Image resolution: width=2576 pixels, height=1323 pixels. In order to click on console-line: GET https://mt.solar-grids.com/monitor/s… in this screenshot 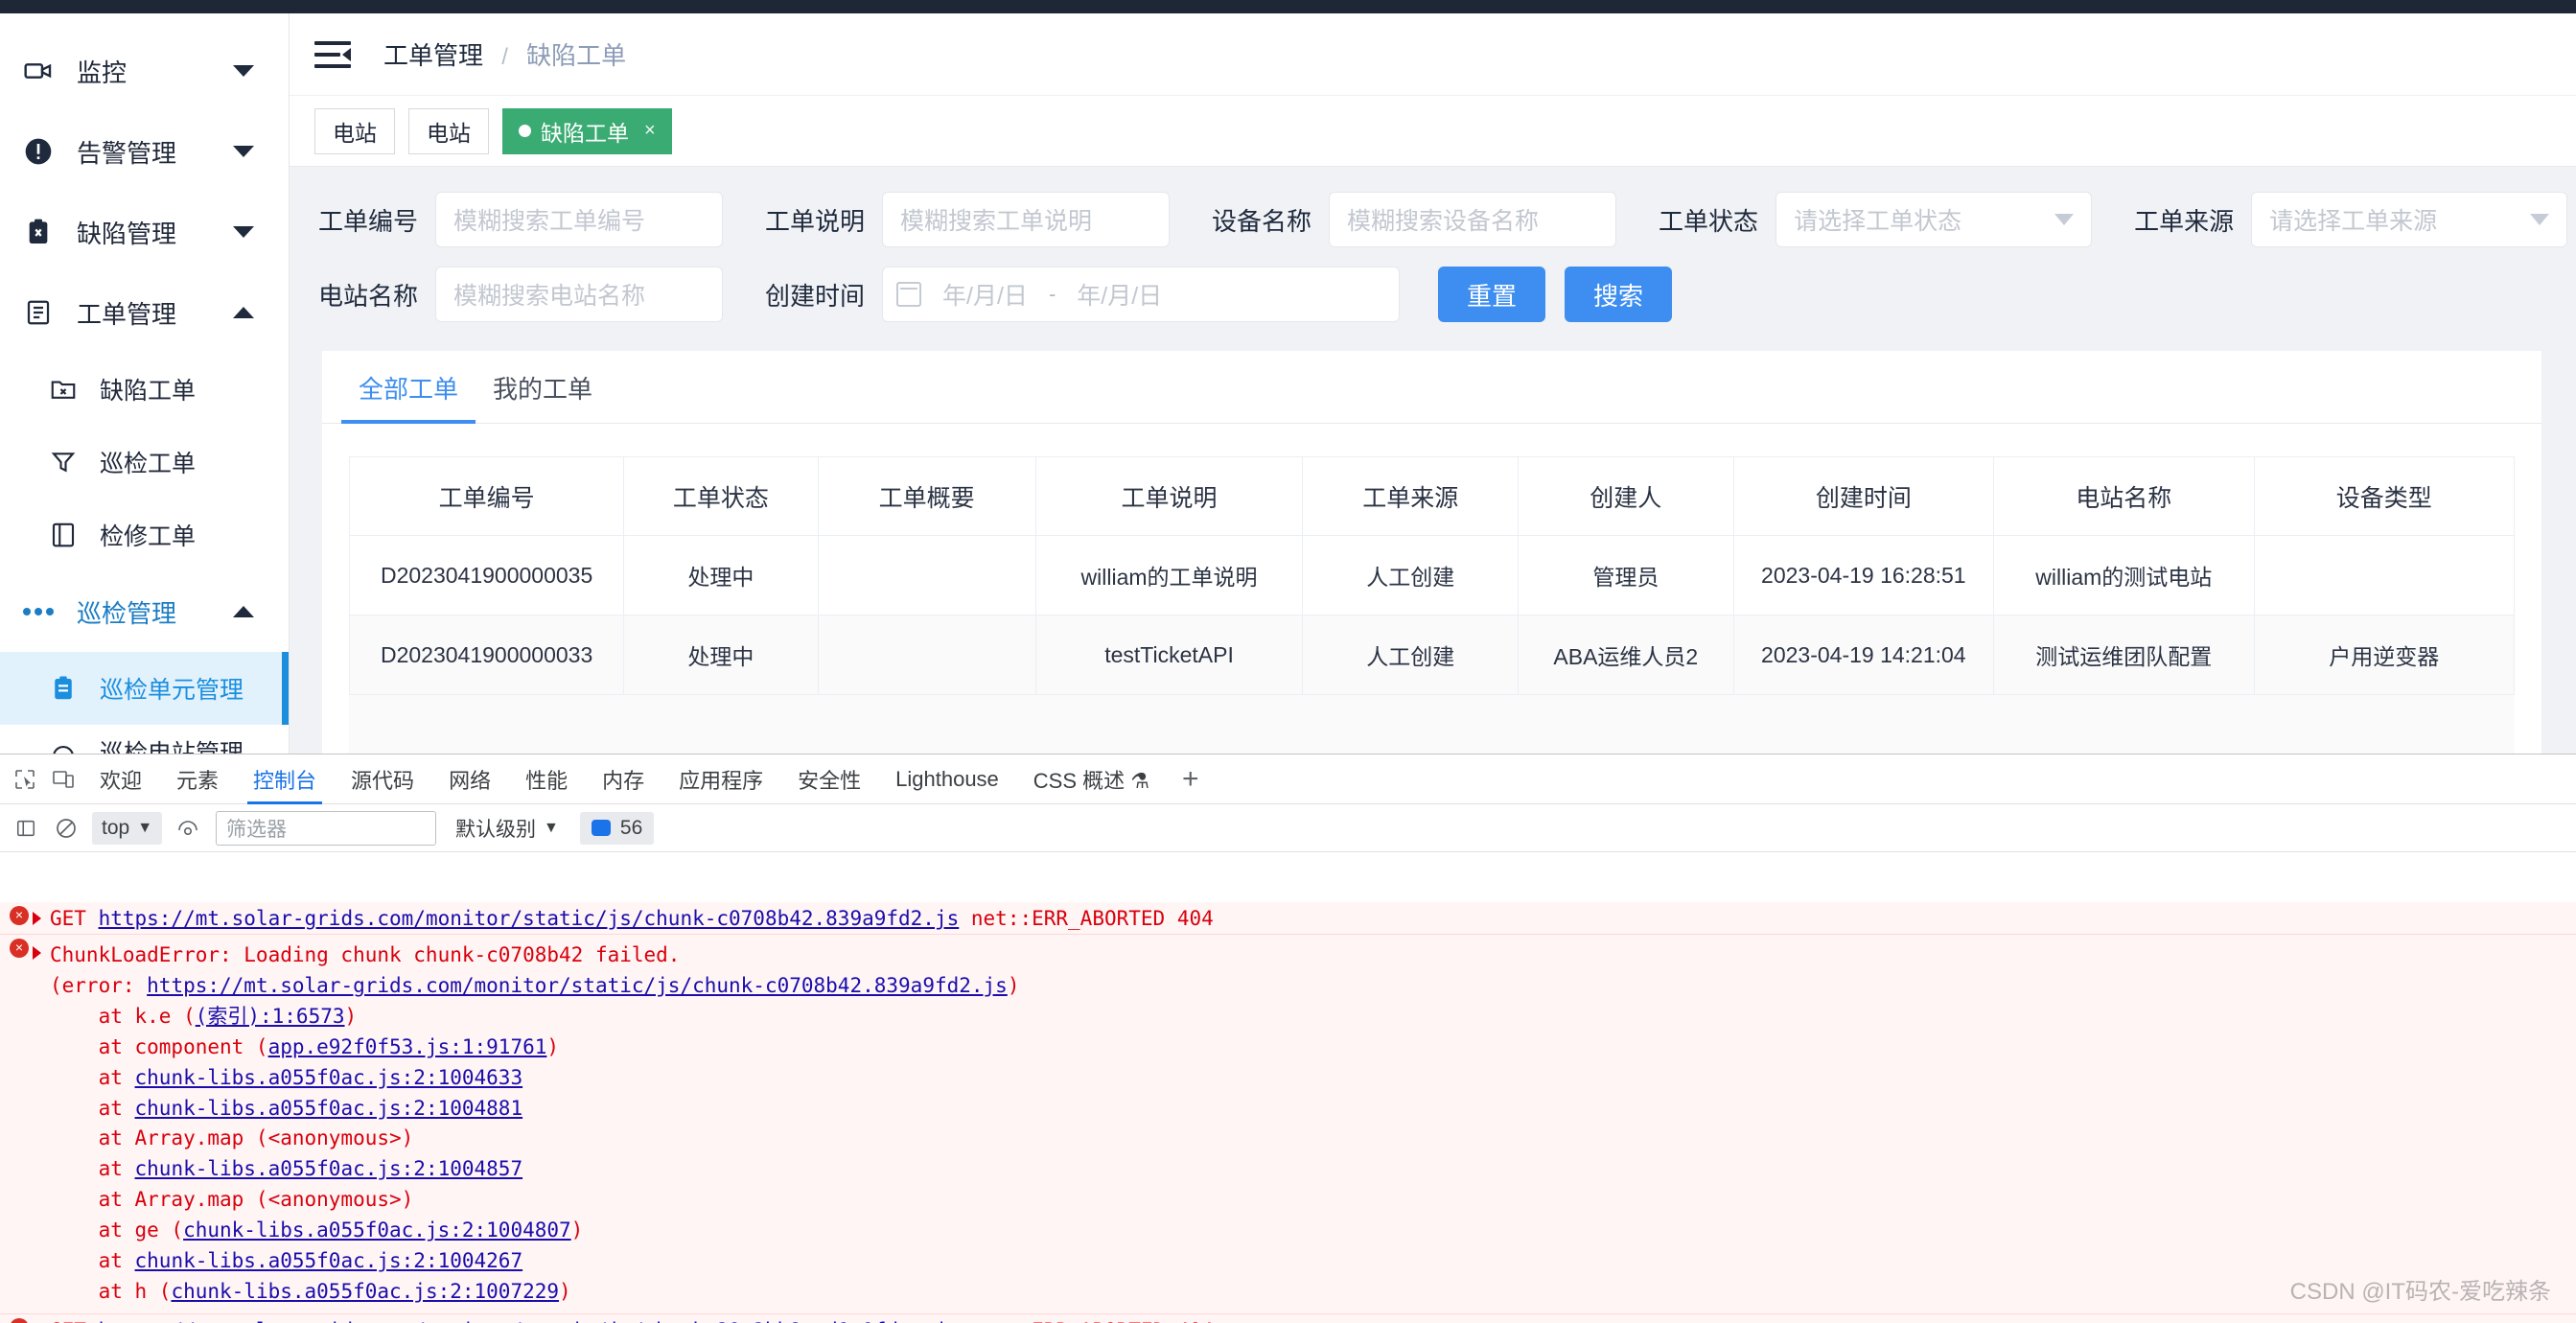, I will do `click(1288, 1318)`.